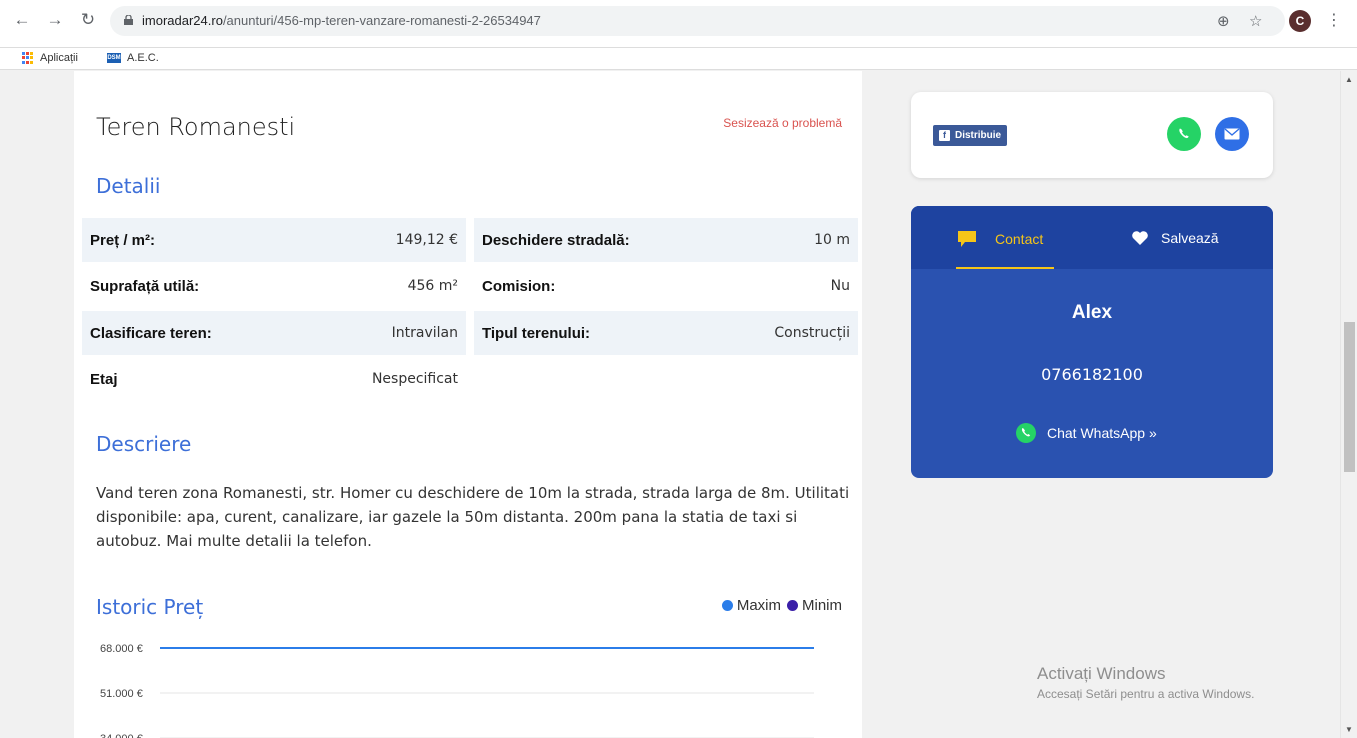 This screenshot has height=738, width=1357. What do you see at coordinates (840, 286) in the screenshot?
I see `detail-value: Nu` at bounding box center [840, 286].